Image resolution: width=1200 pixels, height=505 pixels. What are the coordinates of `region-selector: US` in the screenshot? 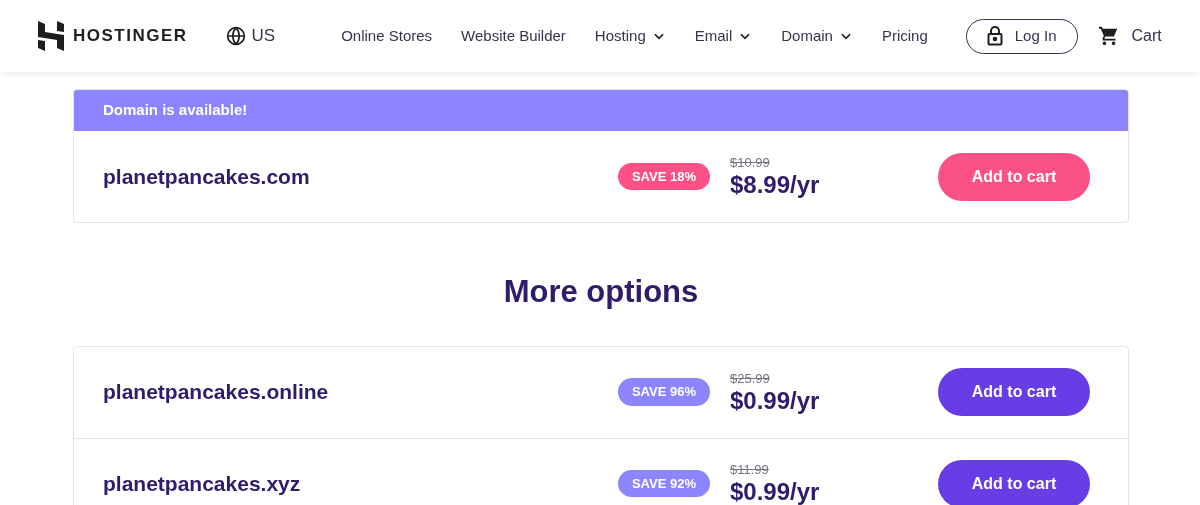 It's located at (250, 36).